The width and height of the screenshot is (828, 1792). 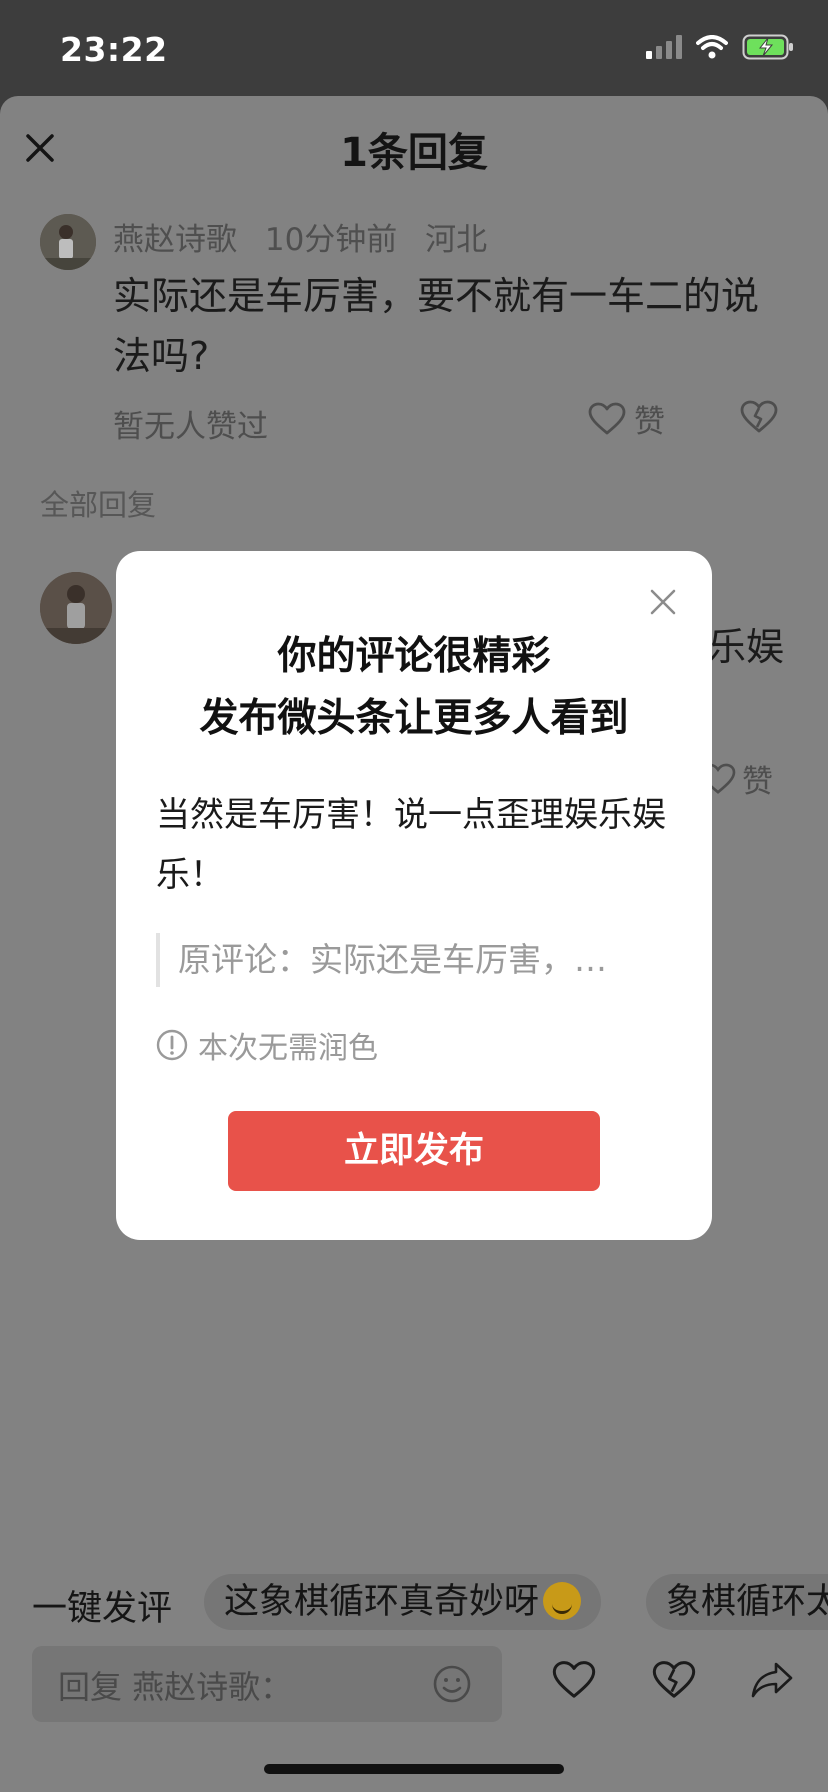 What do you see at coordinates (772, 1680) in the screenshot?
I see `share-icon` at bounding box center [772, 1680].